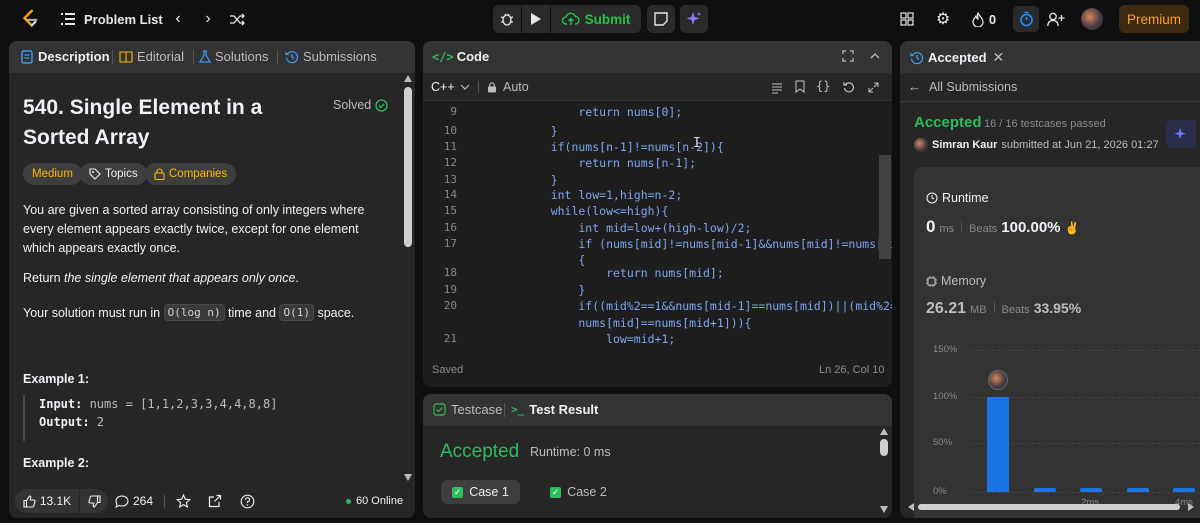 The width and height of the screenshot is (1200, 523). What do you see at coordinates (248, 502) in the screenshot?
I see `help-icon` at bounding box center [248, 502].